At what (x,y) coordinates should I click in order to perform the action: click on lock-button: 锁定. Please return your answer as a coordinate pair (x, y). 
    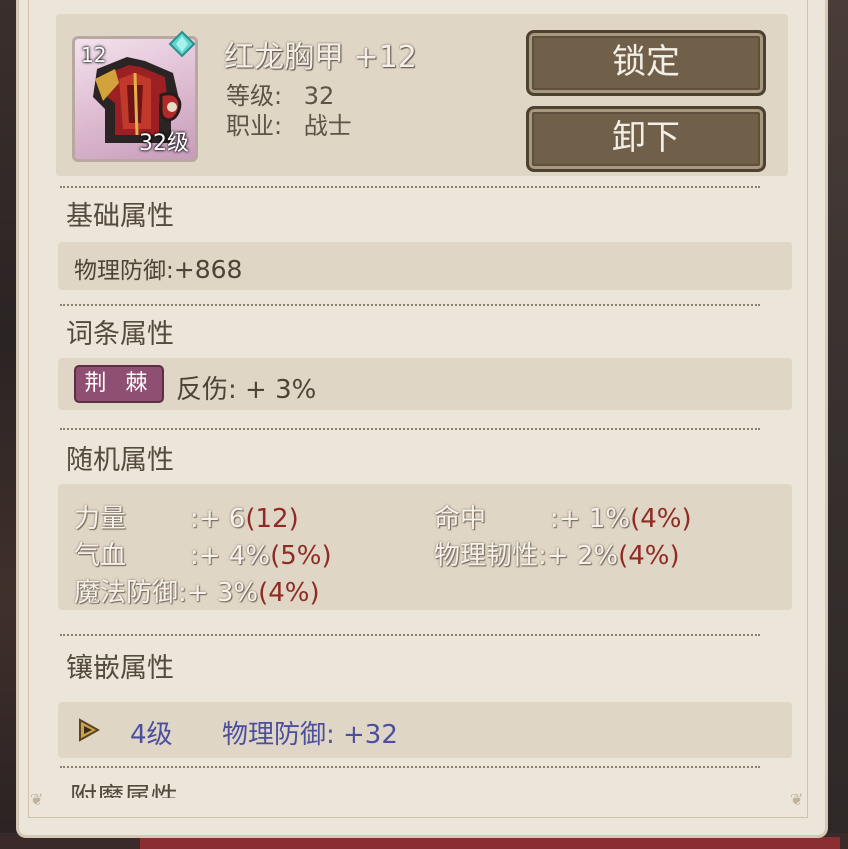
    Looking at the image, I should click on (646, 63).